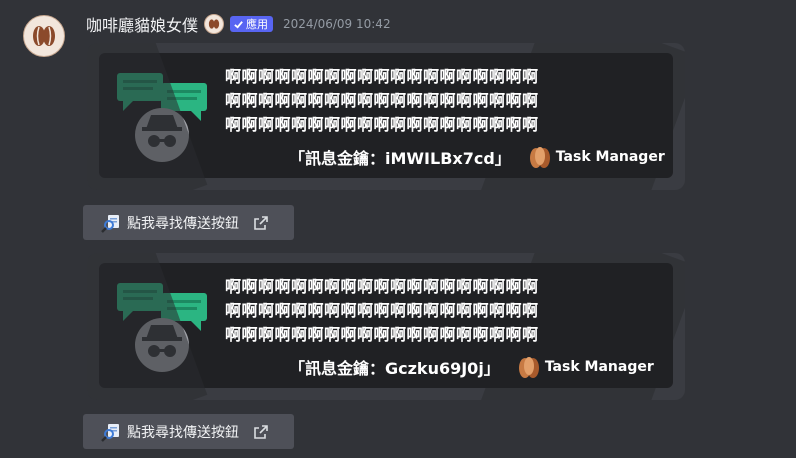  Describe the element at coordinates (337, 24) in the screenshot. I see `timestamp: 2024/06/09 10:42` at that location.